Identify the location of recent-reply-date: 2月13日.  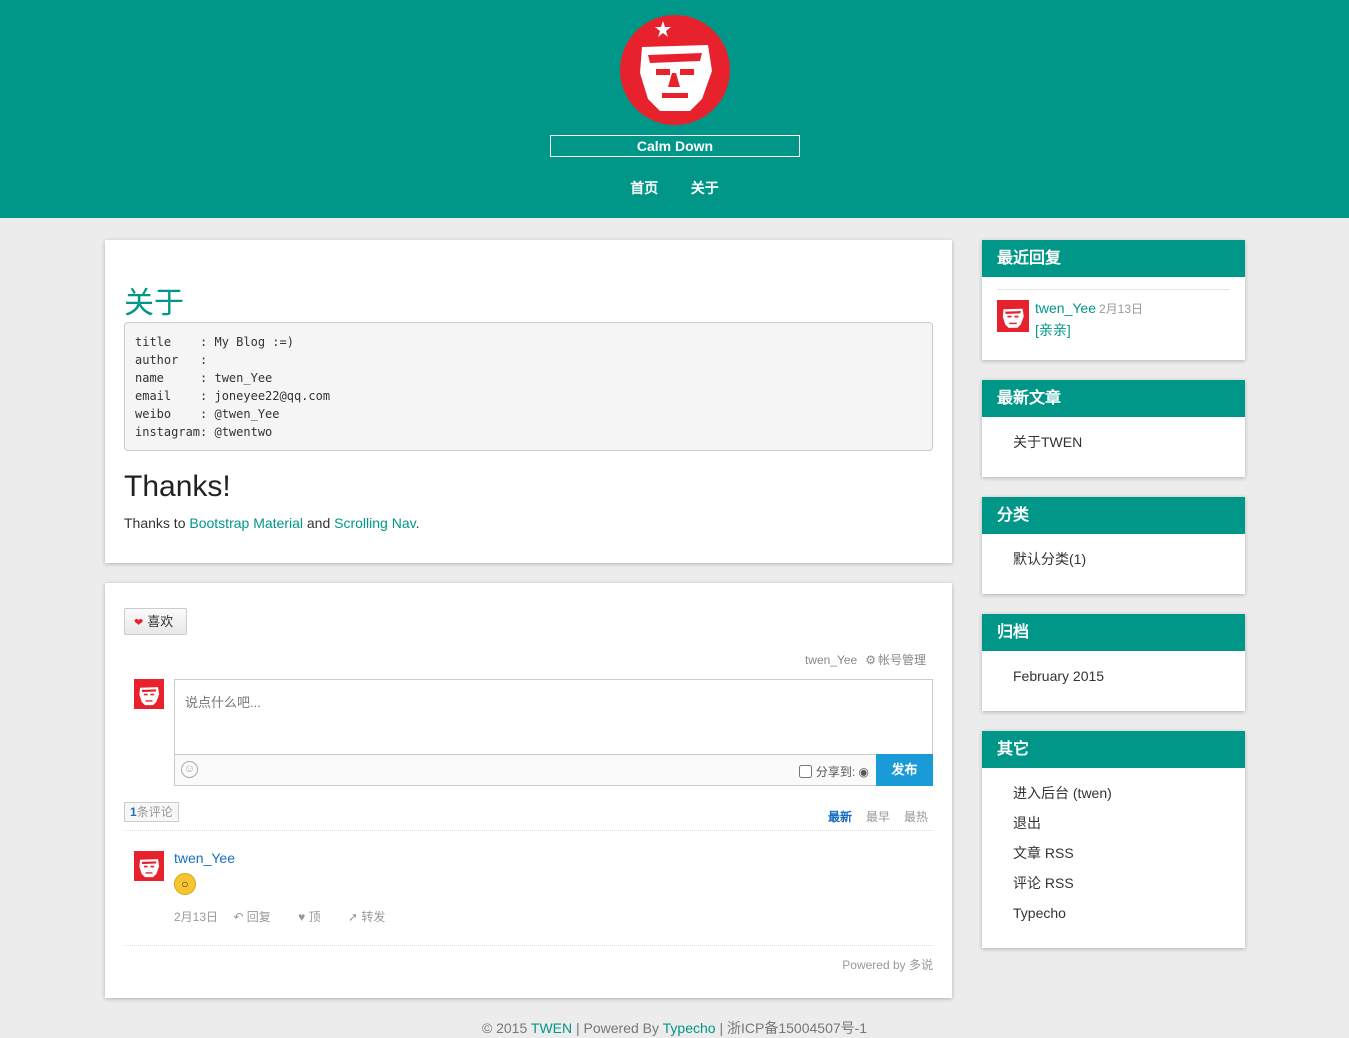
(1121, 309).